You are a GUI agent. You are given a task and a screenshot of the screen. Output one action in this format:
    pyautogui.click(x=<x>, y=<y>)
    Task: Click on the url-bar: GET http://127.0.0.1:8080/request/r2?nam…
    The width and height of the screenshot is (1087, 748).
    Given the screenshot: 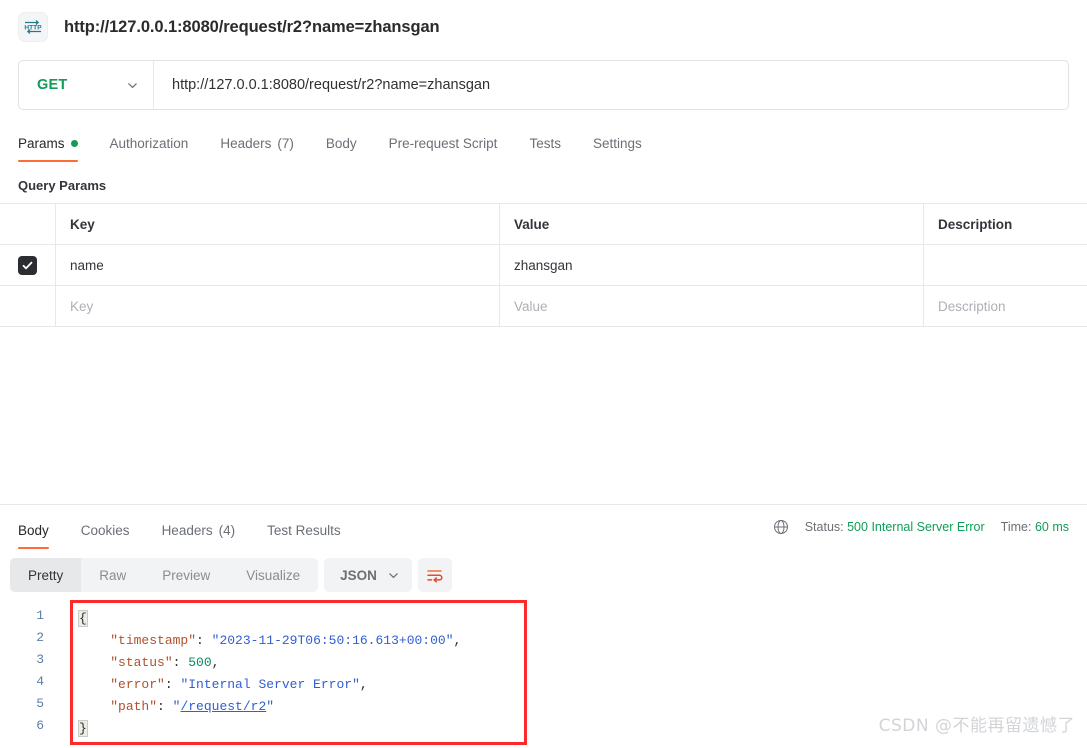 What is the action you would take?
    pyautogui.click(x=543, y=85)
    